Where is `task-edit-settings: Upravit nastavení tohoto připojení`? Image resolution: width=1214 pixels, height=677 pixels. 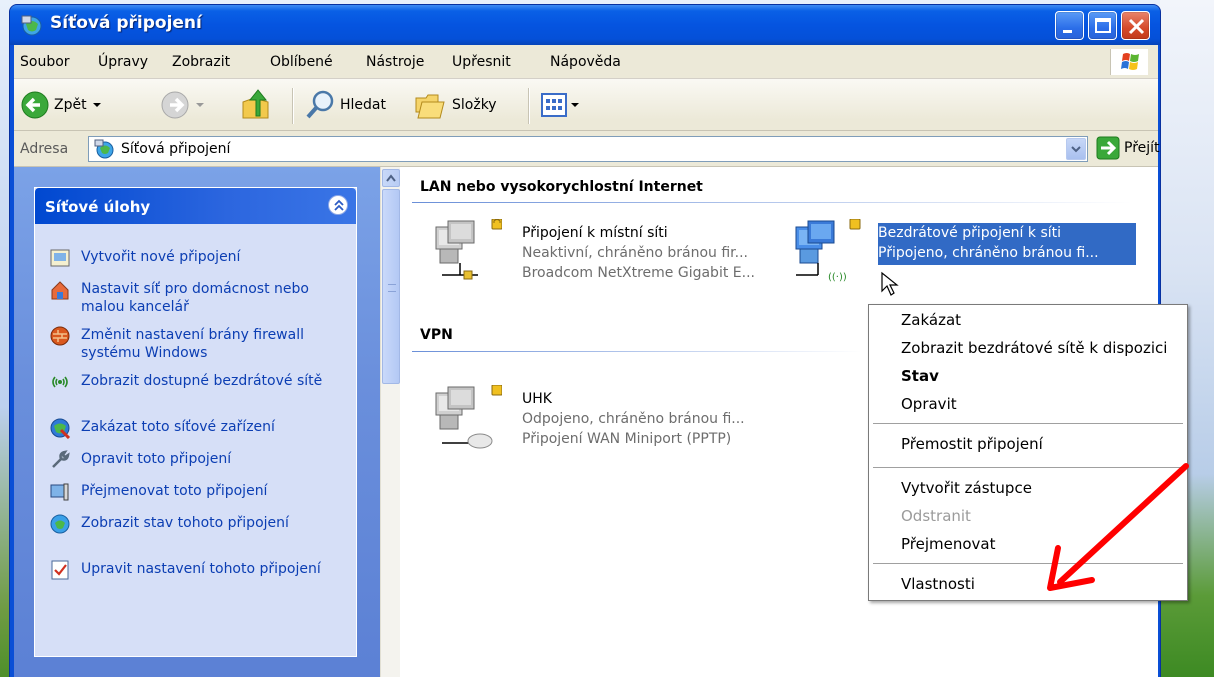
task-edit-settings: Upravit nastavení tohoto připojení is located at coordinates (192, 570).